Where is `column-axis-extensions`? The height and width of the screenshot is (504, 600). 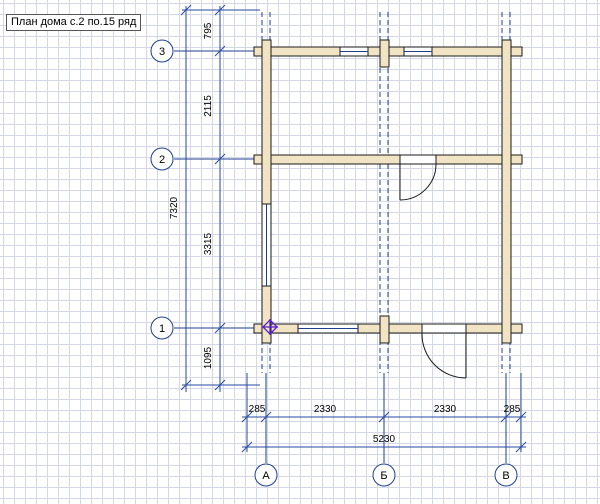
column-axis-extensions is located at coordinates (386, 418).